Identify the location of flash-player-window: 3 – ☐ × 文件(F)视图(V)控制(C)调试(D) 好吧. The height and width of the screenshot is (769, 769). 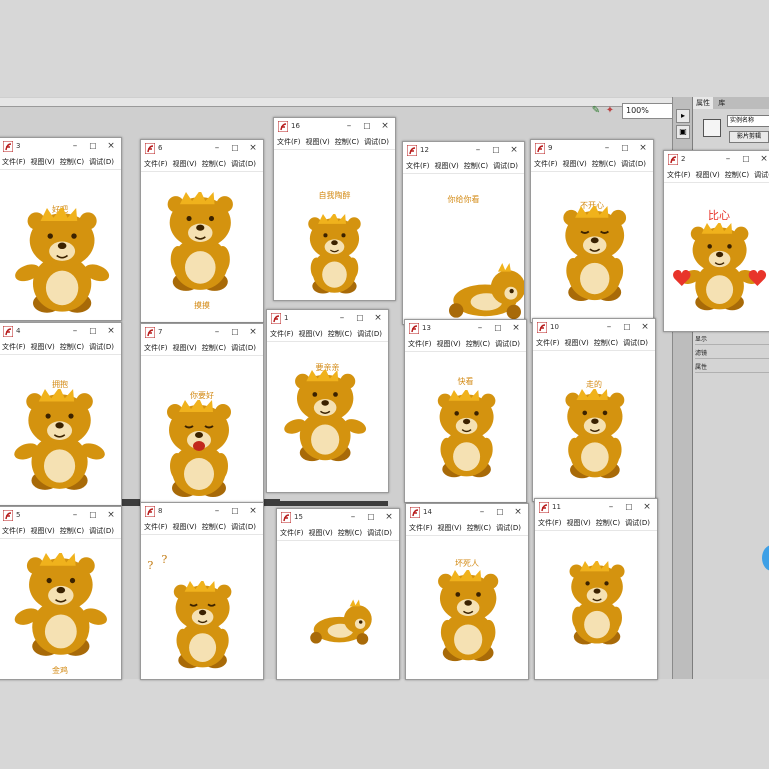
(61, 229).